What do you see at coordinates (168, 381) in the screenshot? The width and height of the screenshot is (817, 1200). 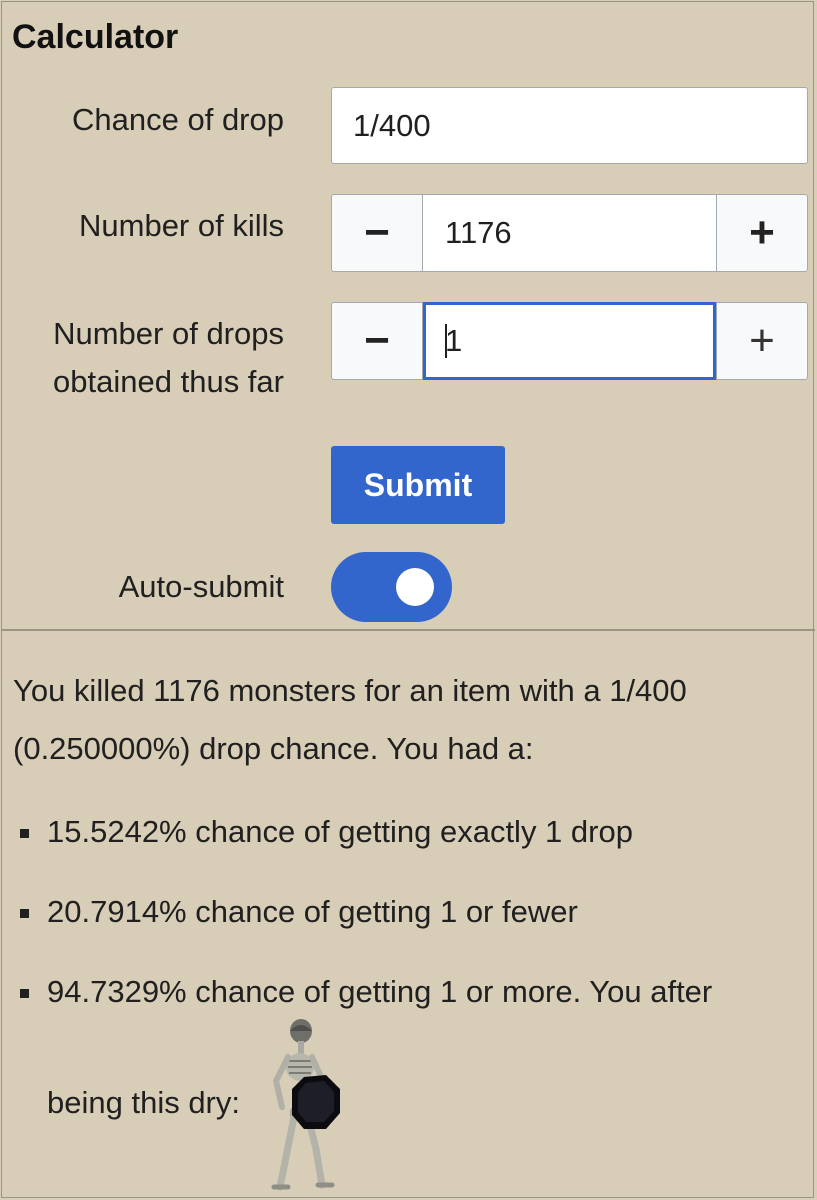 I see `drops-label-line2: obtained thus far` at bounding box center [168, 381].